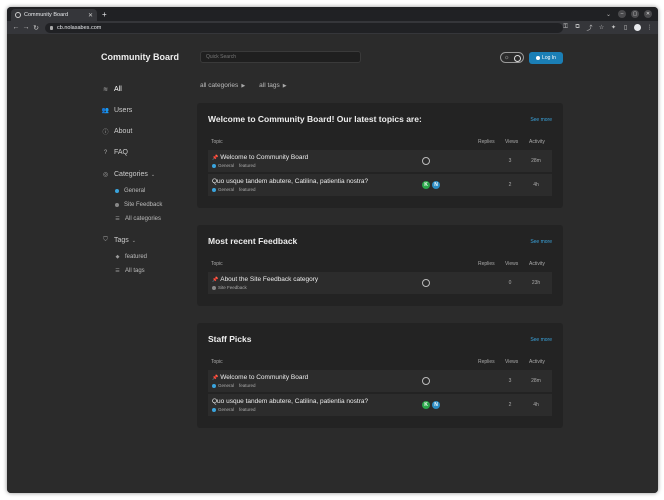 This screenshot has height=500, width=664. Describe the element at coordinates (512, 142) in the screenshot. I see `column-views: Views` at that location.